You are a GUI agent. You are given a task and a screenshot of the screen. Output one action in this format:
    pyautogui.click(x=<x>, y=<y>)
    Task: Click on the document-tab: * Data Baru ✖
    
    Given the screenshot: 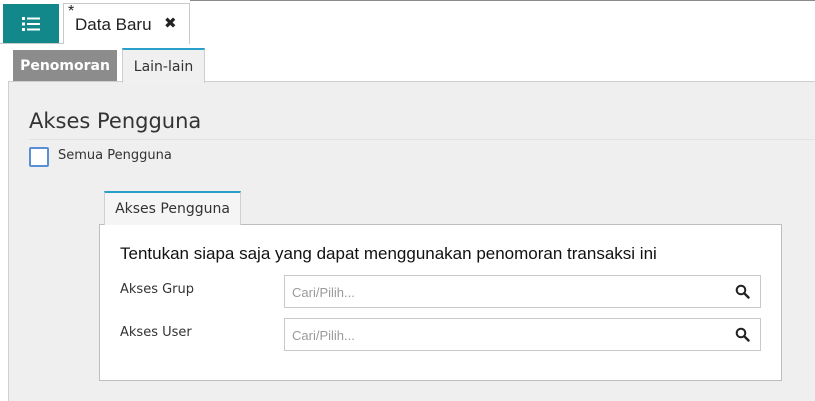 What is the action you would take?
    pyautogui.click(x=126, y=23)
    